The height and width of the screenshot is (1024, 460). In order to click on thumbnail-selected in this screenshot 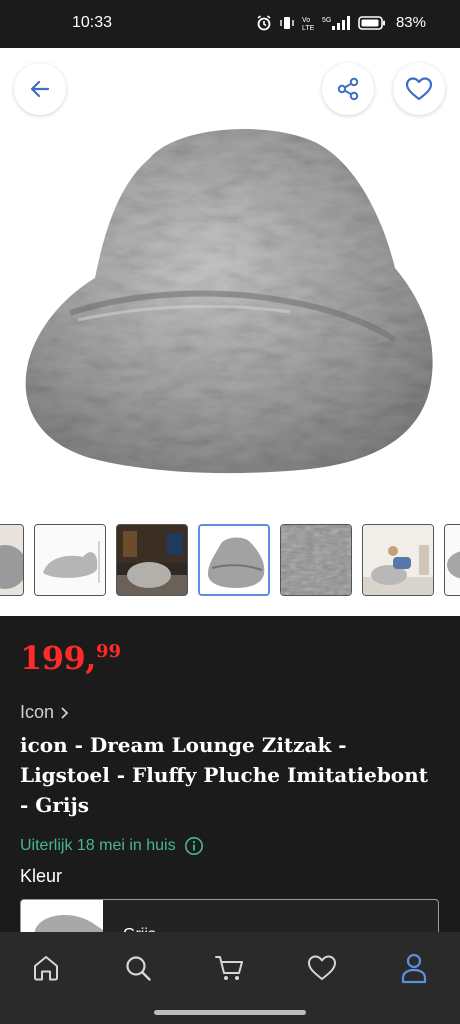, I will do `click(234, 560)`.